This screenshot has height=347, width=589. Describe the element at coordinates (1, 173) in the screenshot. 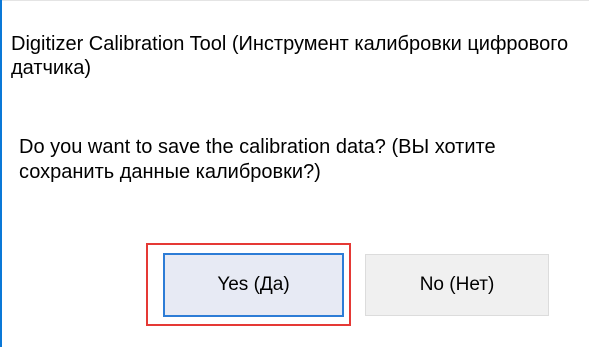

I see `window-left-edge` at that location.